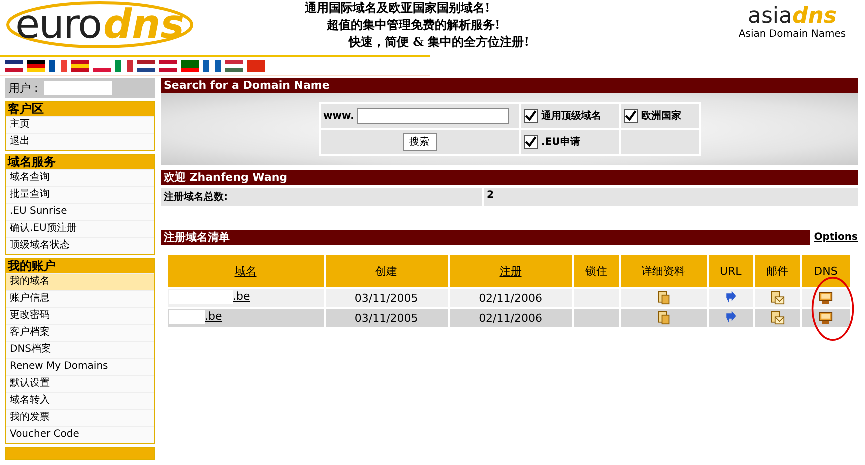 This screenshot has height=465, width=865. I want to click on section-header: 我的账户, so click(80, 266).